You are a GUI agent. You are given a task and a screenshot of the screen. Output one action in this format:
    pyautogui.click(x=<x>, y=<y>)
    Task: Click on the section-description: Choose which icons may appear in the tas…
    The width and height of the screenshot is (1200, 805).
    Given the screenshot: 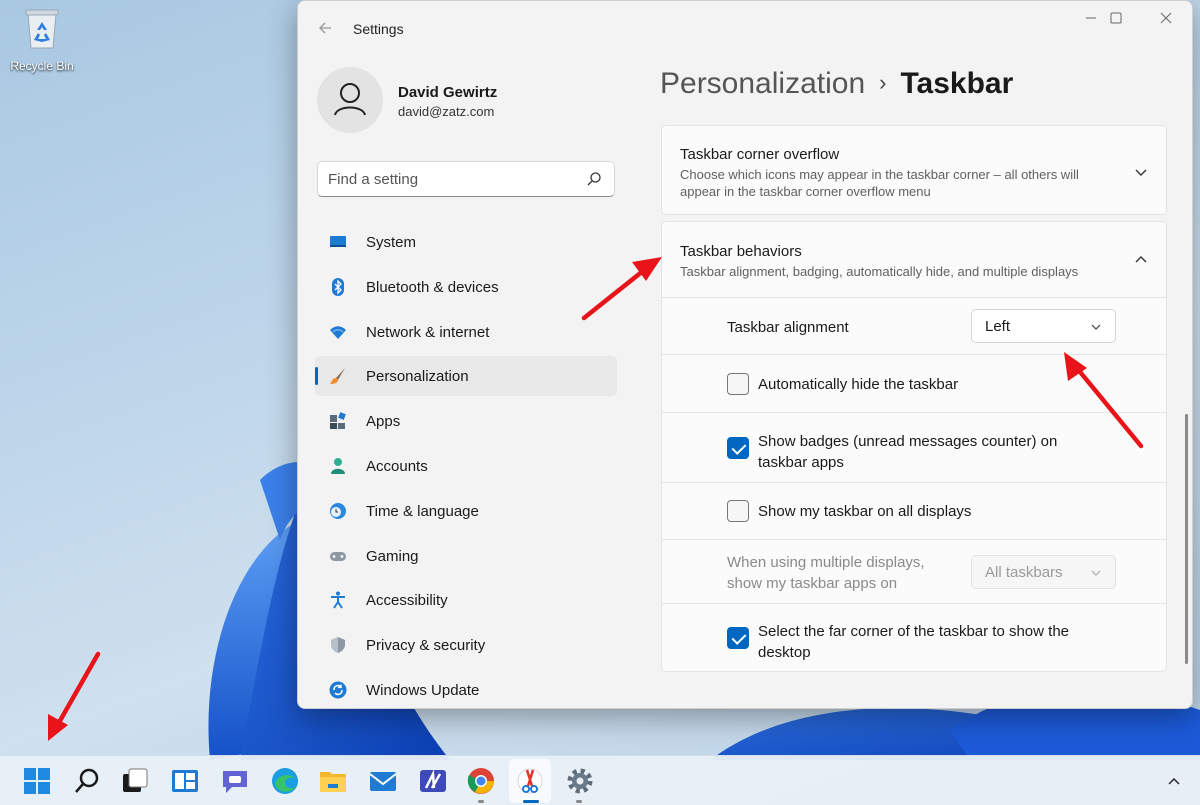 What is the action you would take?
    pyautogui.click(x=879, y=183)
    